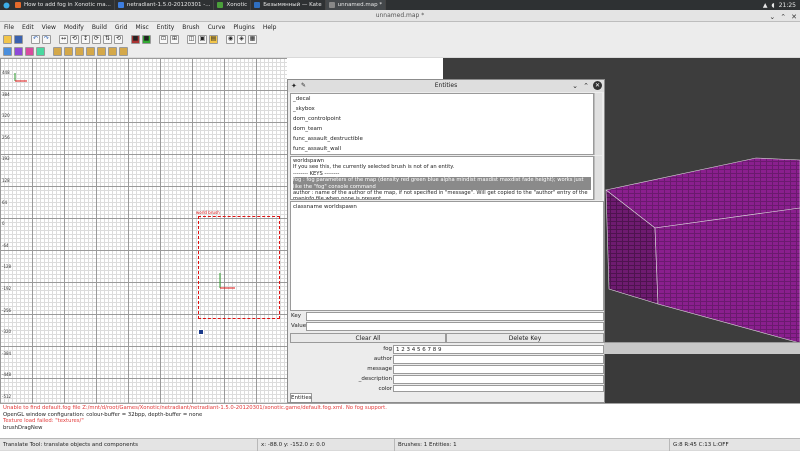 The width and height of the screenshot is (800, 451). Describe the element at coordinates (6, 5) in the screenshot. I see `app-launcher-icon` at that location.